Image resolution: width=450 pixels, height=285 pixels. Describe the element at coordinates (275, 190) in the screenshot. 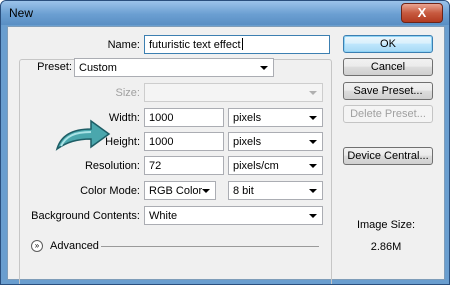

I see `bit-depth-select: 8 bit` at that location.